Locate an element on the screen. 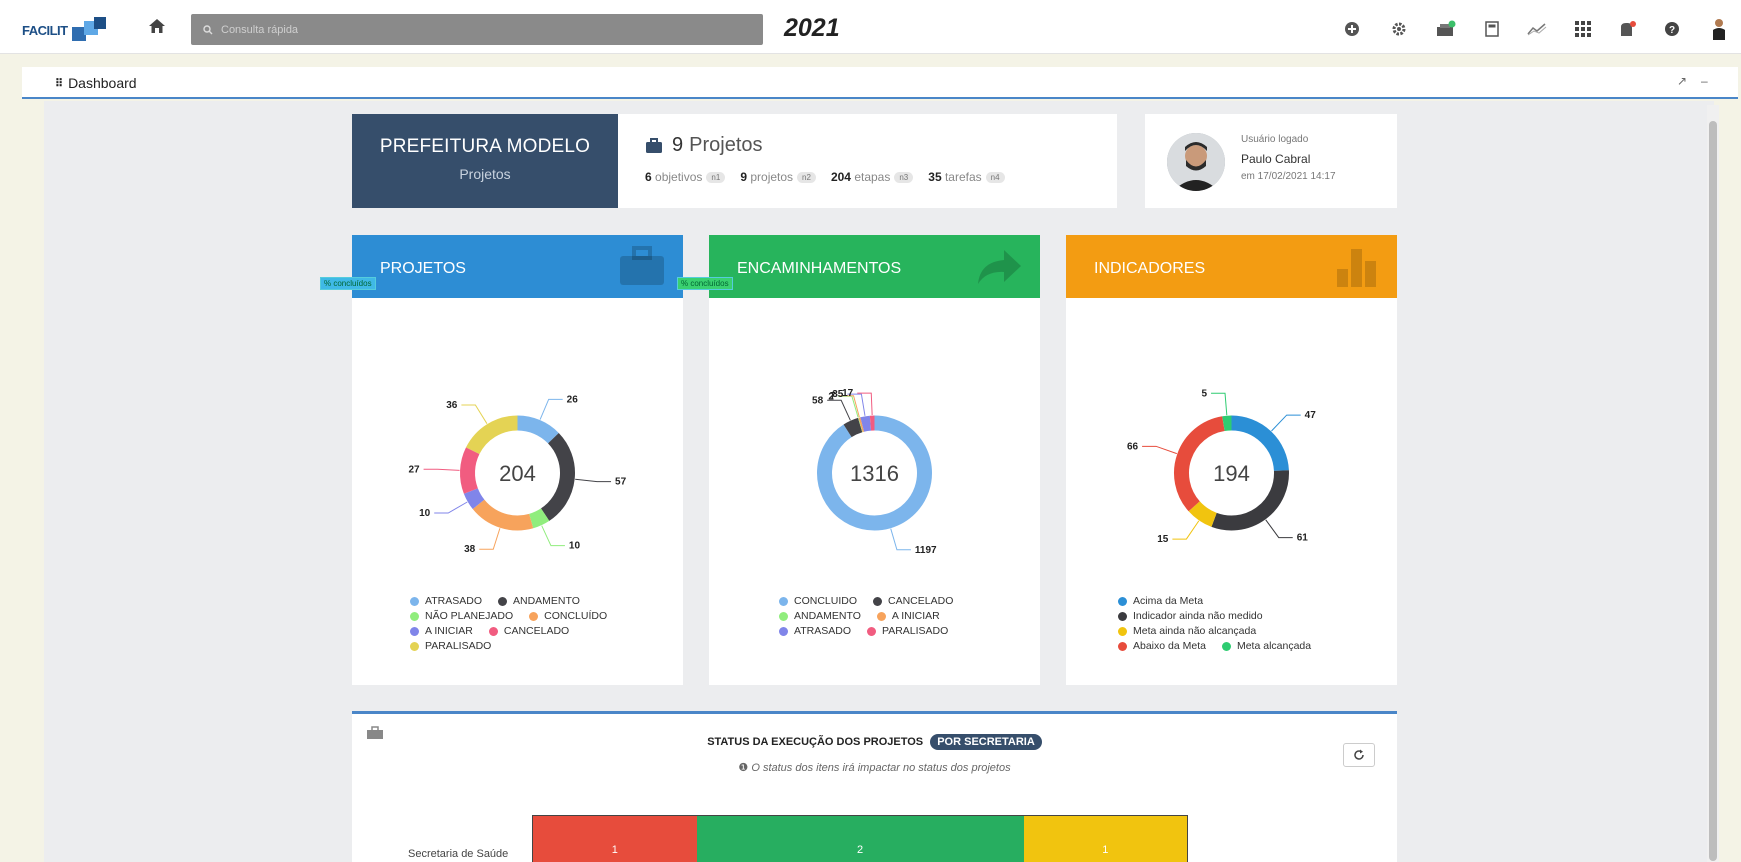 The height and width of the screenshot is (862, 1741). search-input is located at coordinates (471, 29).